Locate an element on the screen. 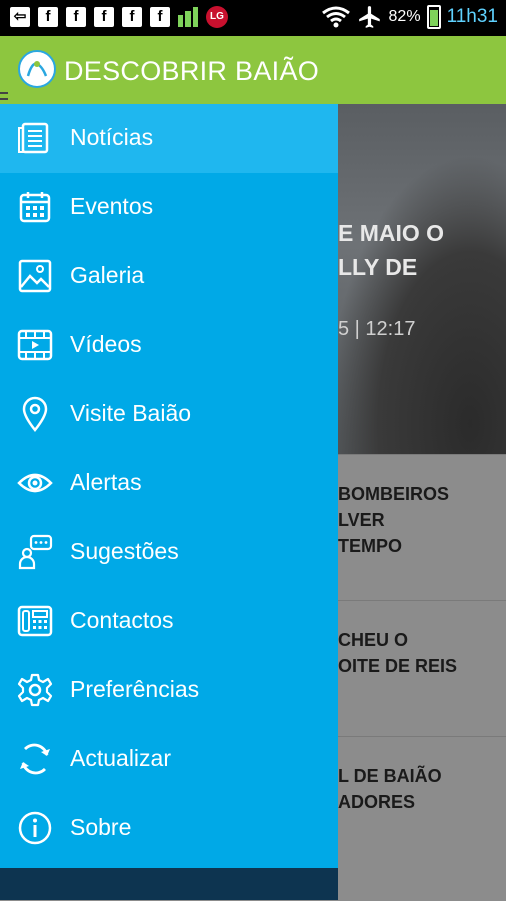 Image resolution: width=506 pixels, height=901 pixels. lg-icon: LG is located at coordinates (217, 17).